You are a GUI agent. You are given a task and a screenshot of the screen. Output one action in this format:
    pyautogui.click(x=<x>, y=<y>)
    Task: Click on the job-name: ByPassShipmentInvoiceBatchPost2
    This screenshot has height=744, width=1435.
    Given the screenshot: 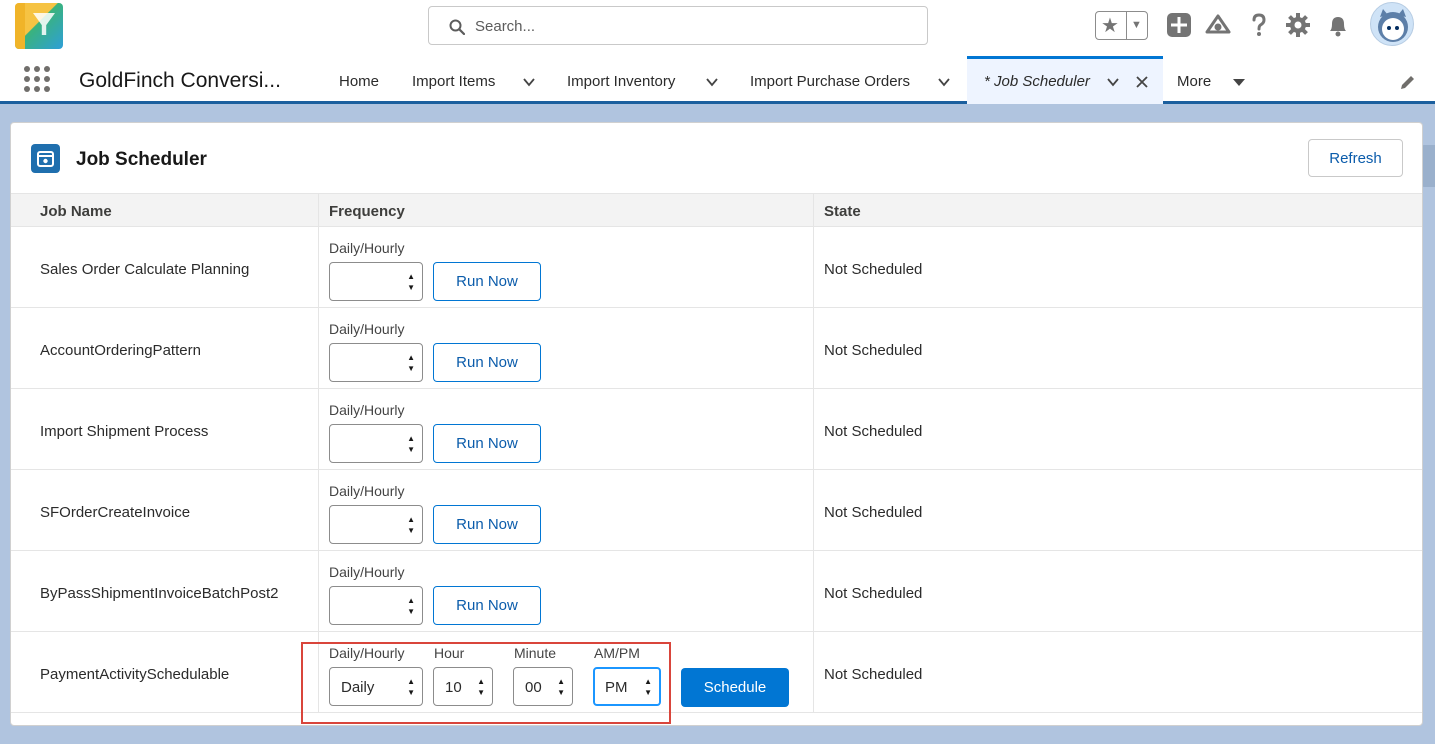 What is the action you would take?
    pyautogui.click(x=159, y=593)
    